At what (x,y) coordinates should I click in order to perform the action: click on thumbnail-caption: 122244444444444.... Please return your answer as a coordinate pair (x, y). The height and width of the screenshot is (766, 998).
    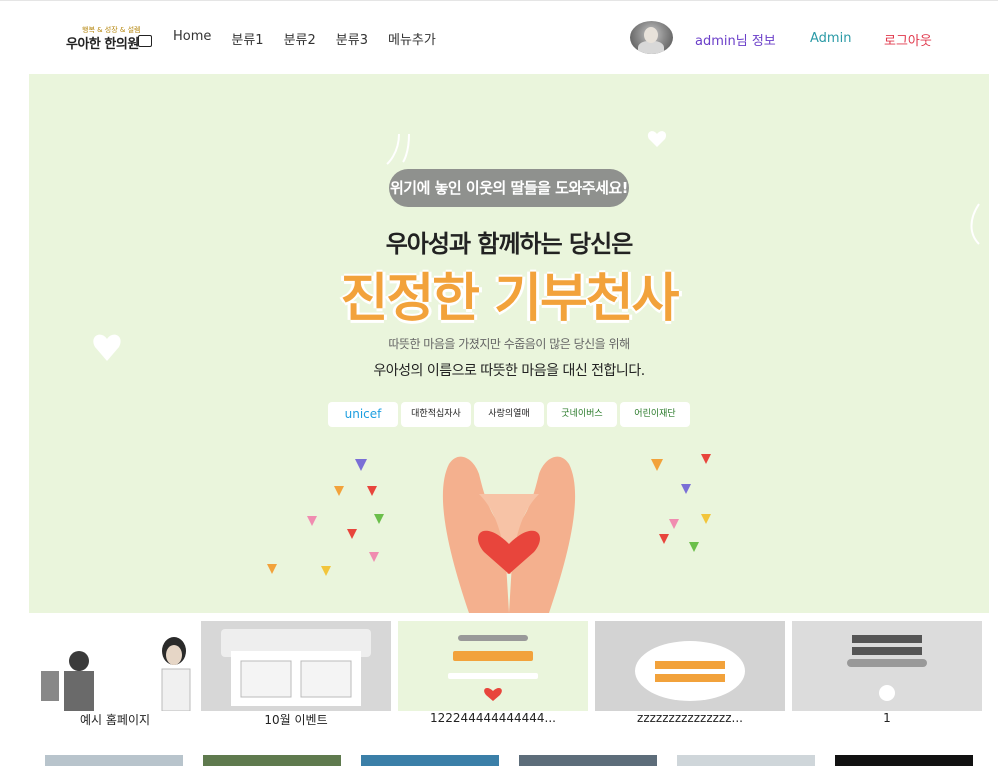
    Looking at the image, I should click on (493, 718).